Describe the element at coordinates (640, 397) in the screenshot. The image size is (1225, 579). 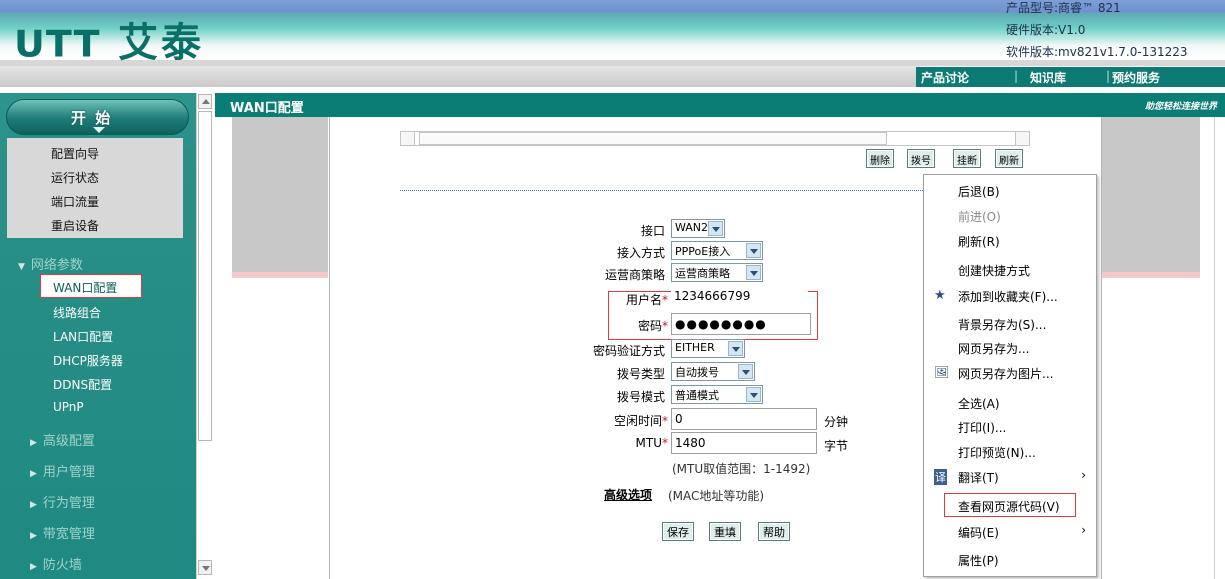
I see `dial-mode-label: 拨号模式` at that location.